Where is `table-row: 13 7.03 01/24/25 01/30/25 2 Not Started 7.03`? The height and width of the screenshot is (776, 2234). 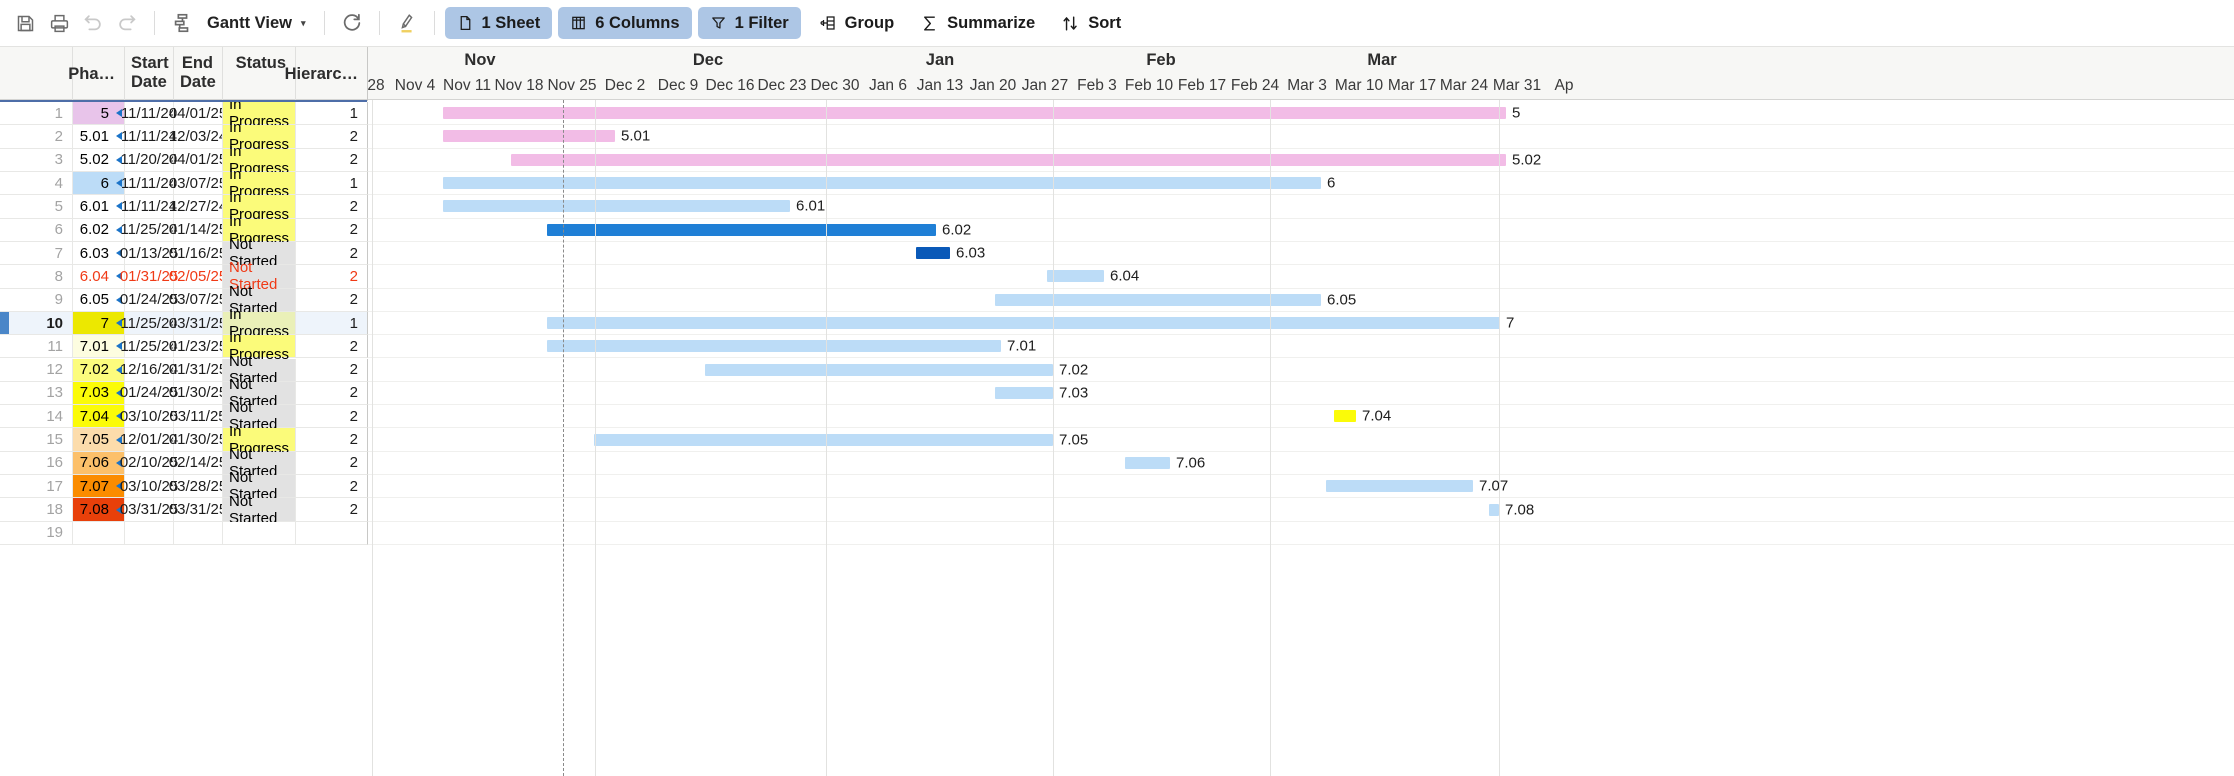 table-row: 13 7.03 01/24/25 01/30/25 2 Not Started 7.03 is located at coordinates (1117, 393).